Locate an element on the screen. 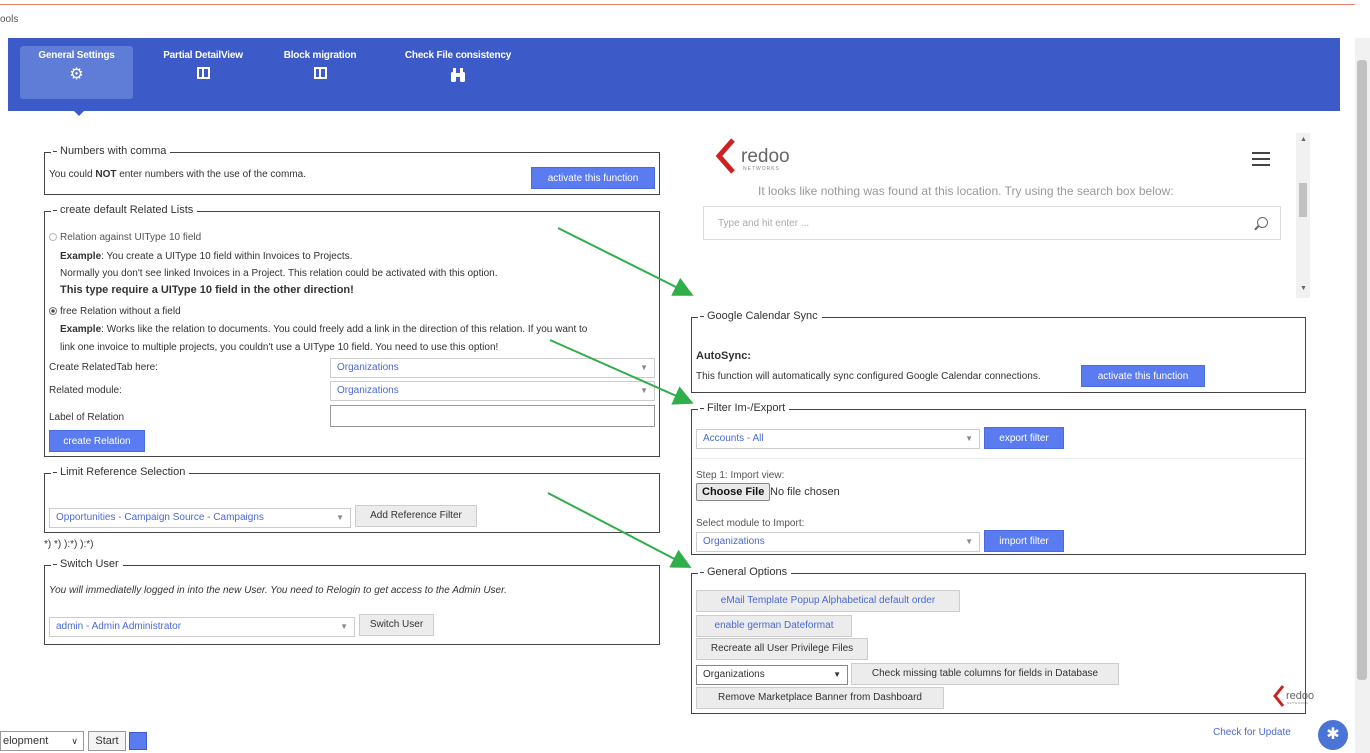 This screenshot has height=753, width=1370. relation-label-label: Label of Relation is located at coordinates (87, 417).